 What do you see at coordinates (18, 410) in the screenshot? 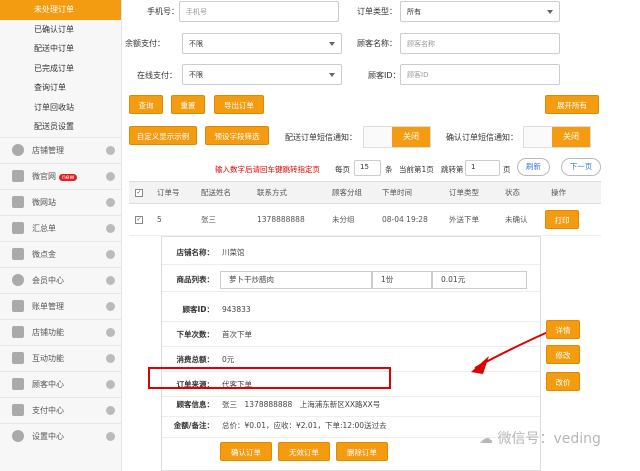
I see `inbox-icon` at bounding box center [18, 410].